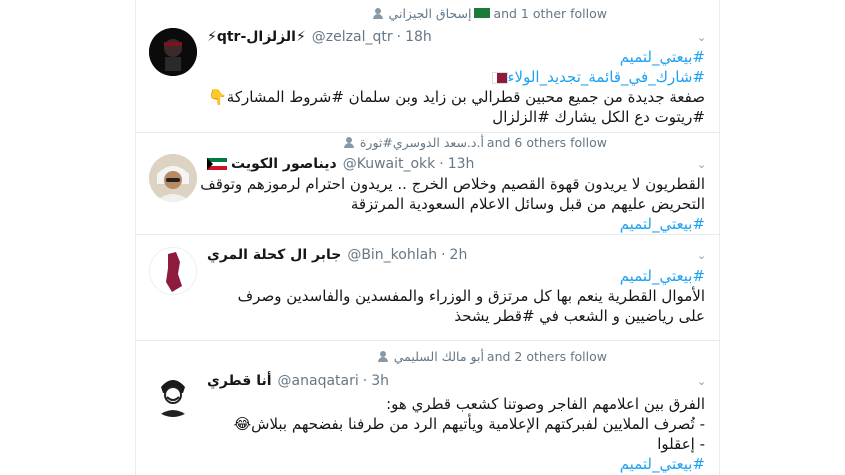  I want to click on saudi-flag-icon, so click(482, 13).